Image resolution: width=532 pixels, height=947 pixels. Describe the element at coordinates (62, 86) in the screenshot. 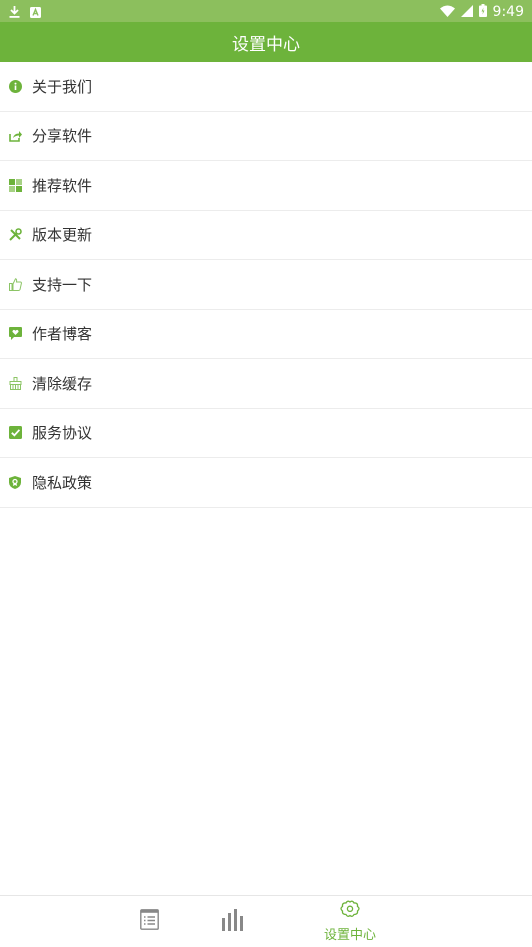

I see `menu-item-label: 关于我们` at that location.